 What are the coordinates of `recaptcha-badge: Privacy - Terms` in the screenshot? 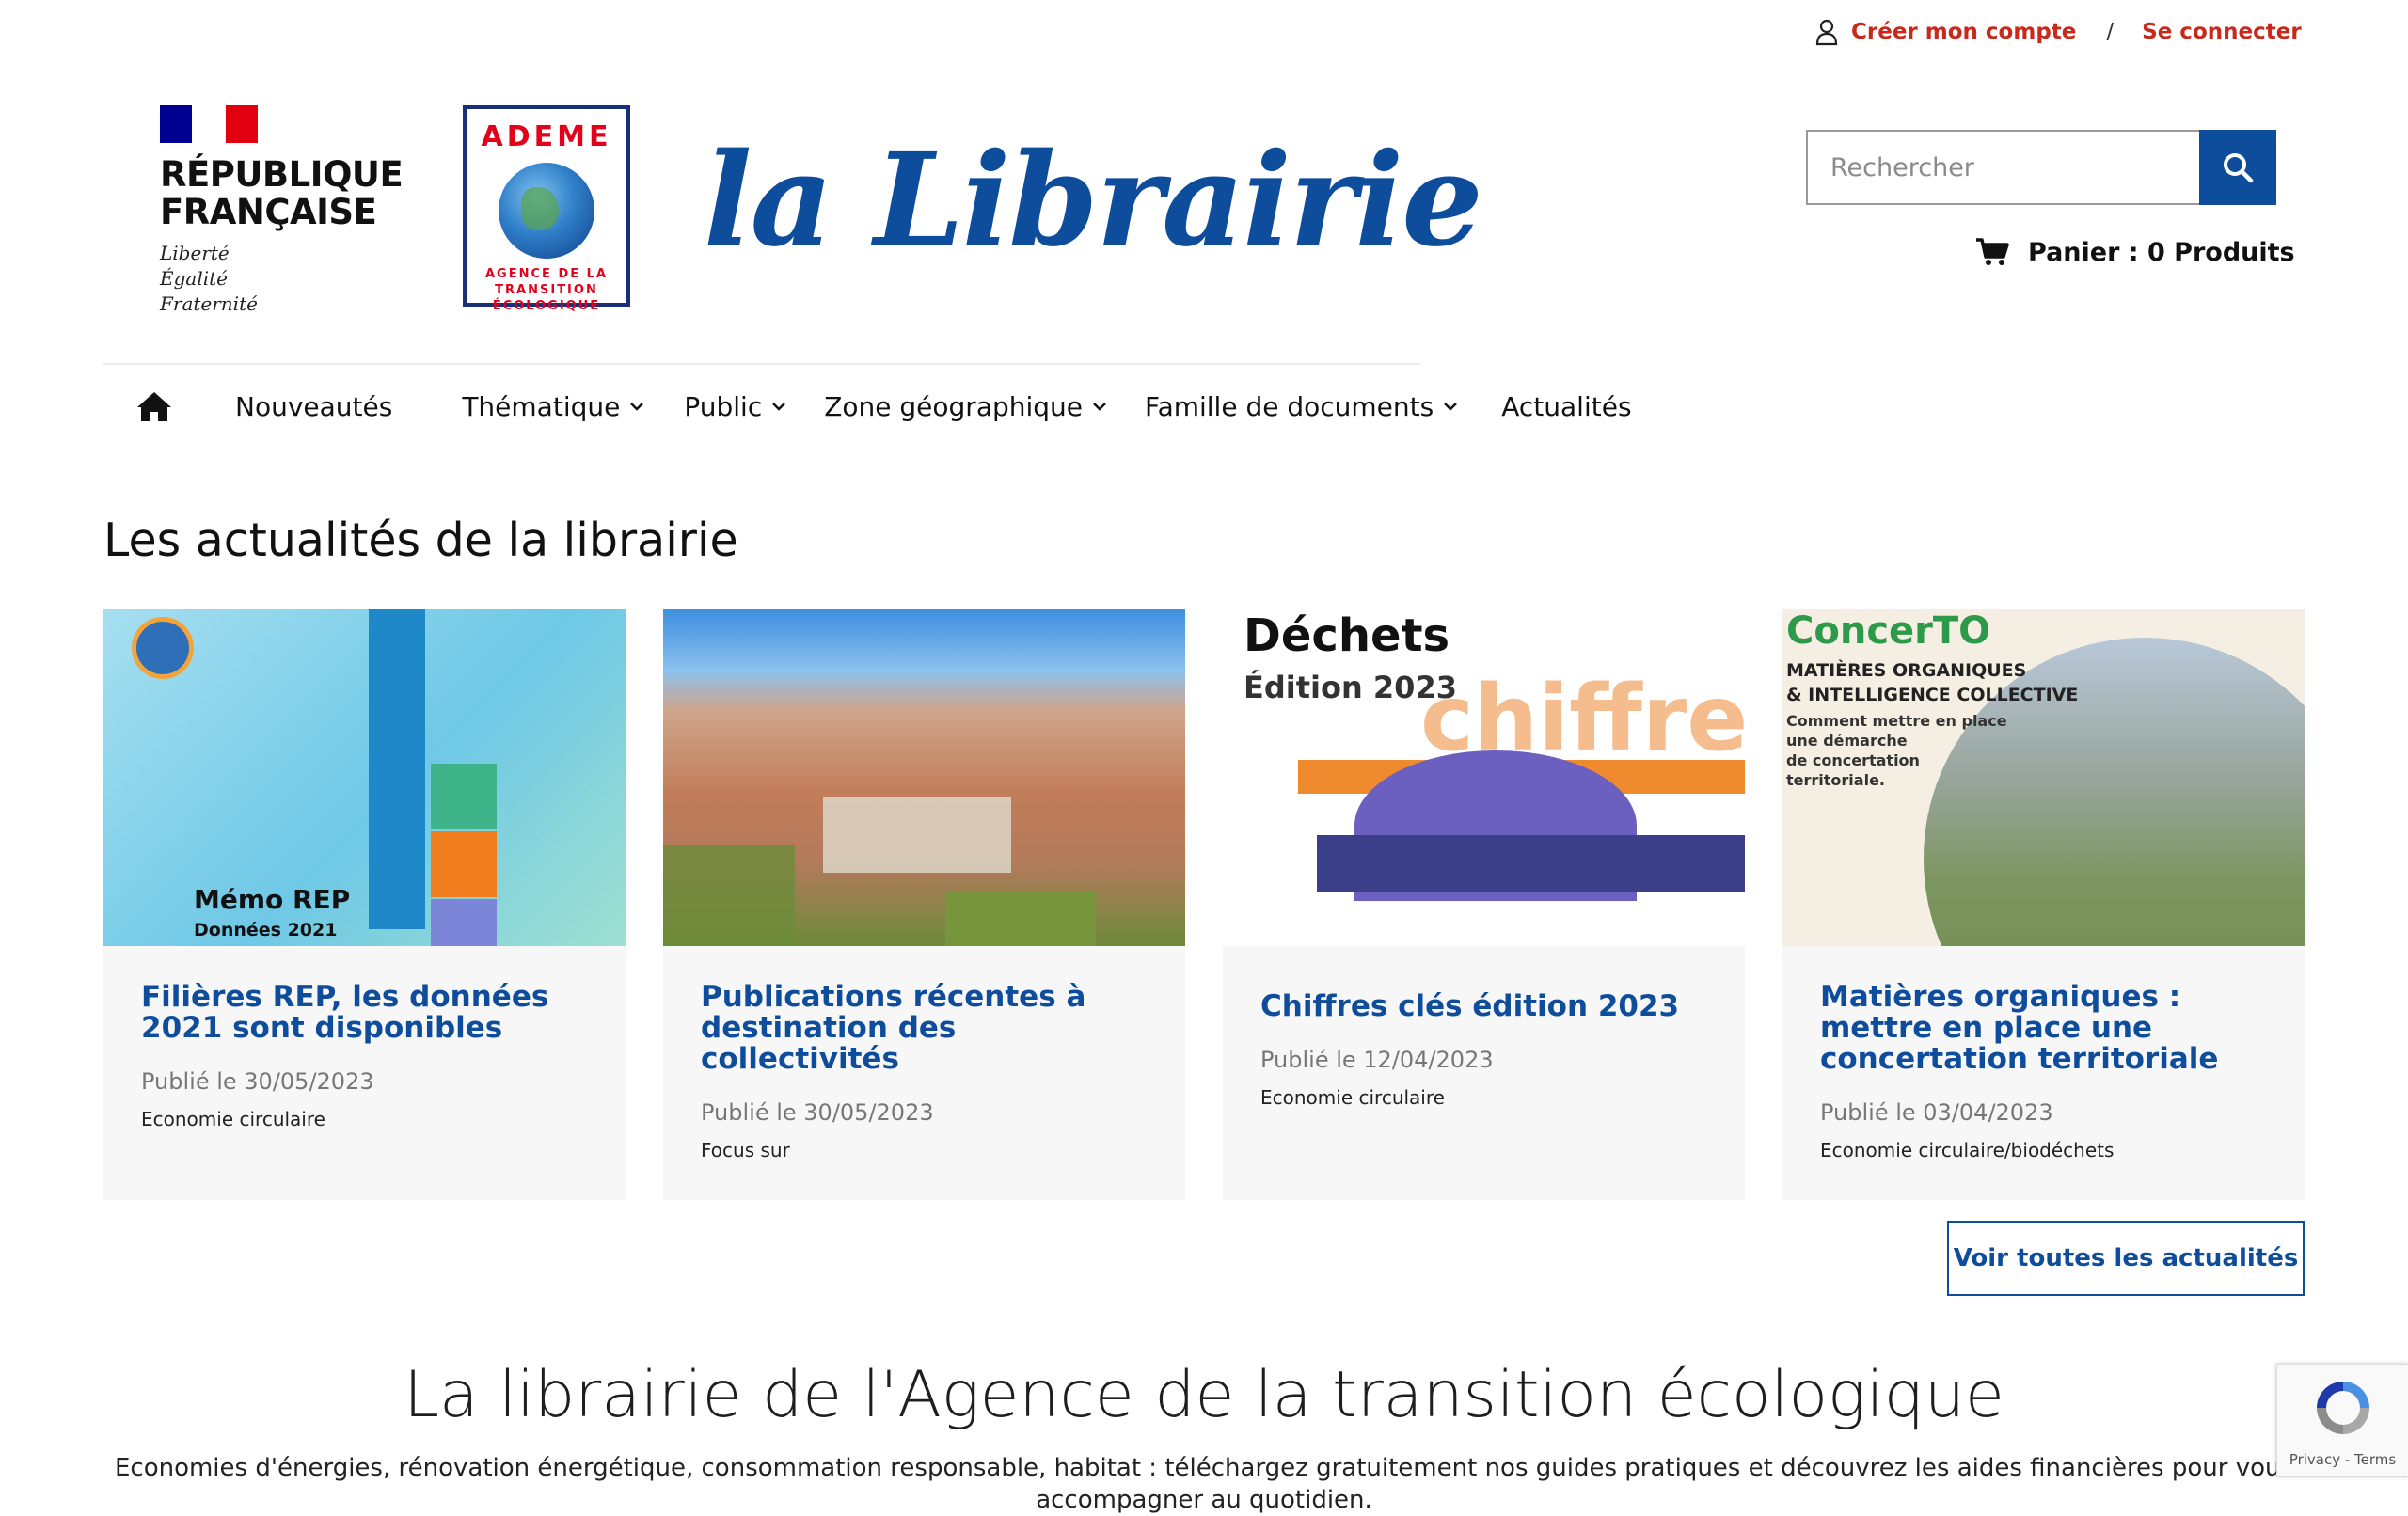 It's located at (2342, 1420).